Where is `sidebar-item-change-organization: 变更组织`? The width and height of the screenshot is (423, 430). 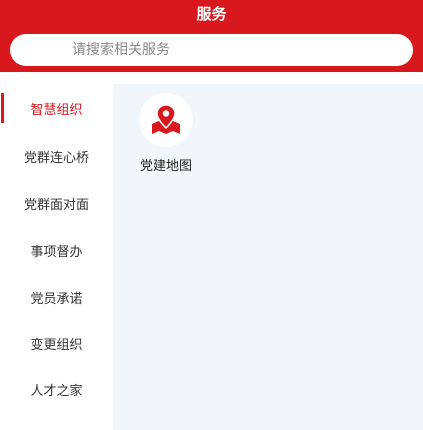
sidebar-item-change-organization: 变更组织 is located at coordinates (56, 343).